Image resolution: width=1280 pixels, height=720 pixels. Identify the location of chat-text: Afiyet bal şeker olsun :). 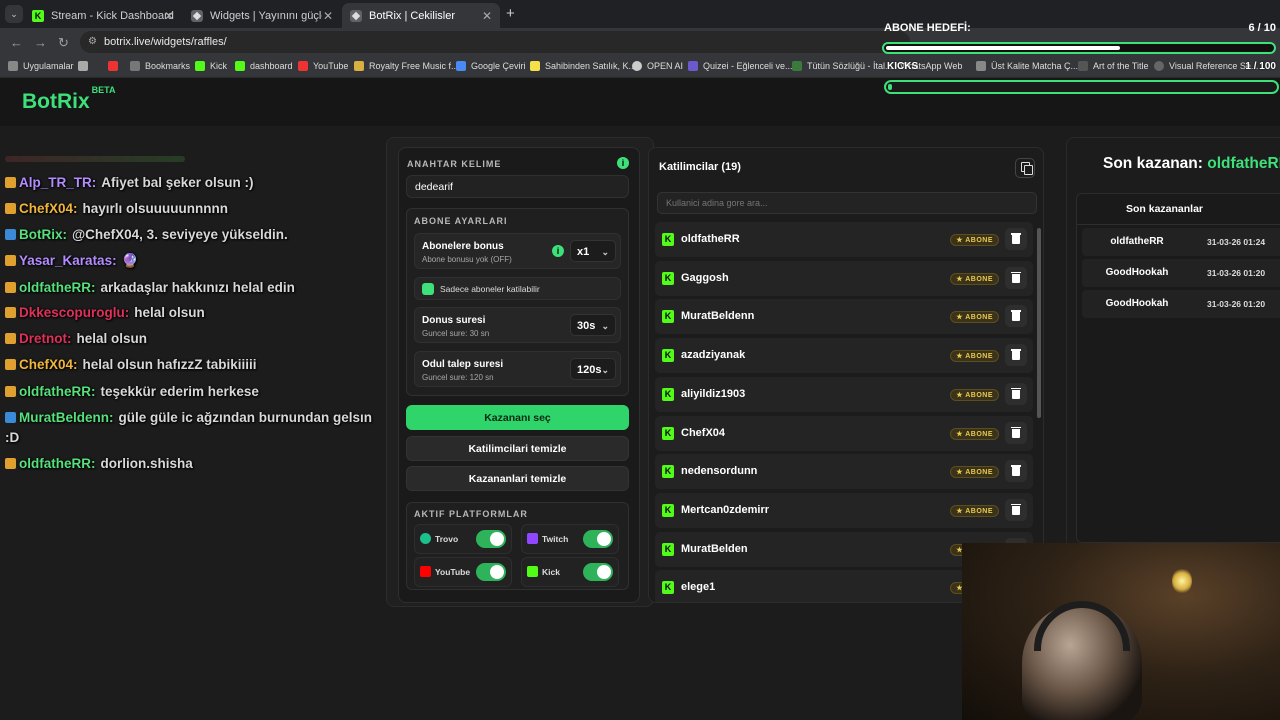
(177, 182).